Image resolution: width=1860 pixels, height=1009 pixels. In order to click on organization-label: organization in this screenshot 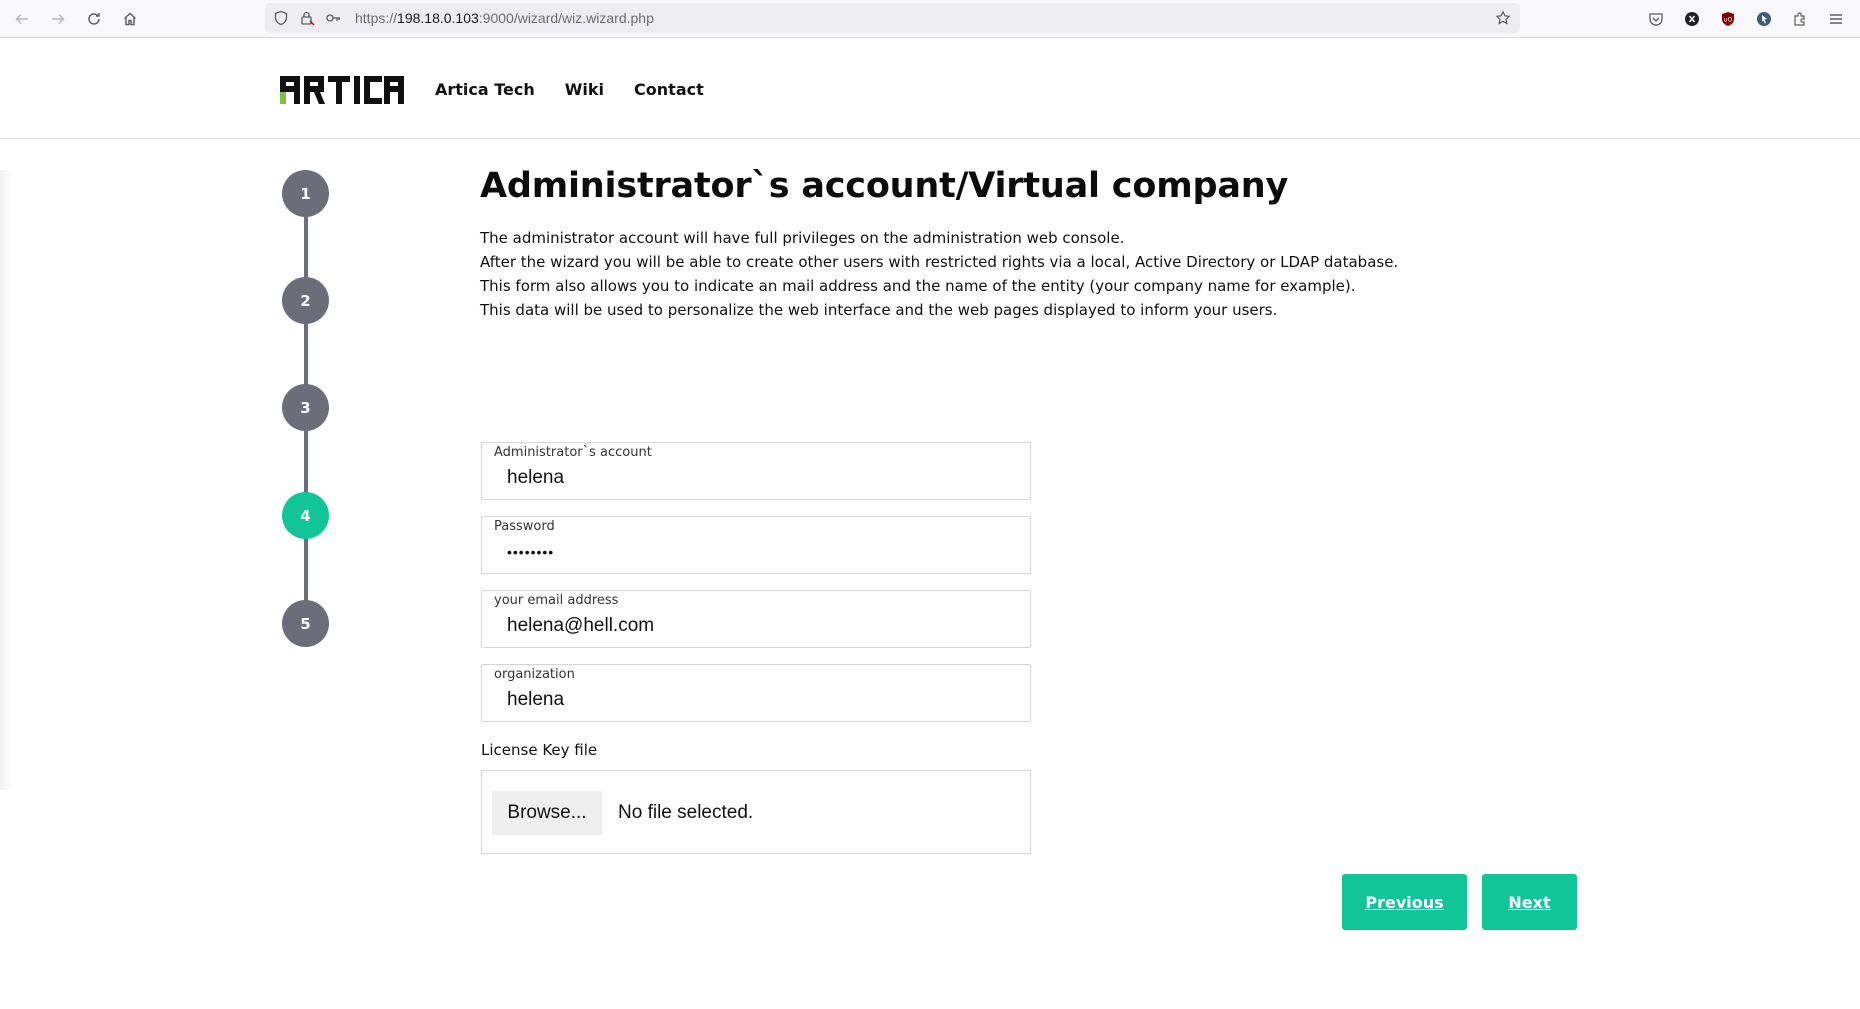, I will do `click(534, 674)`.